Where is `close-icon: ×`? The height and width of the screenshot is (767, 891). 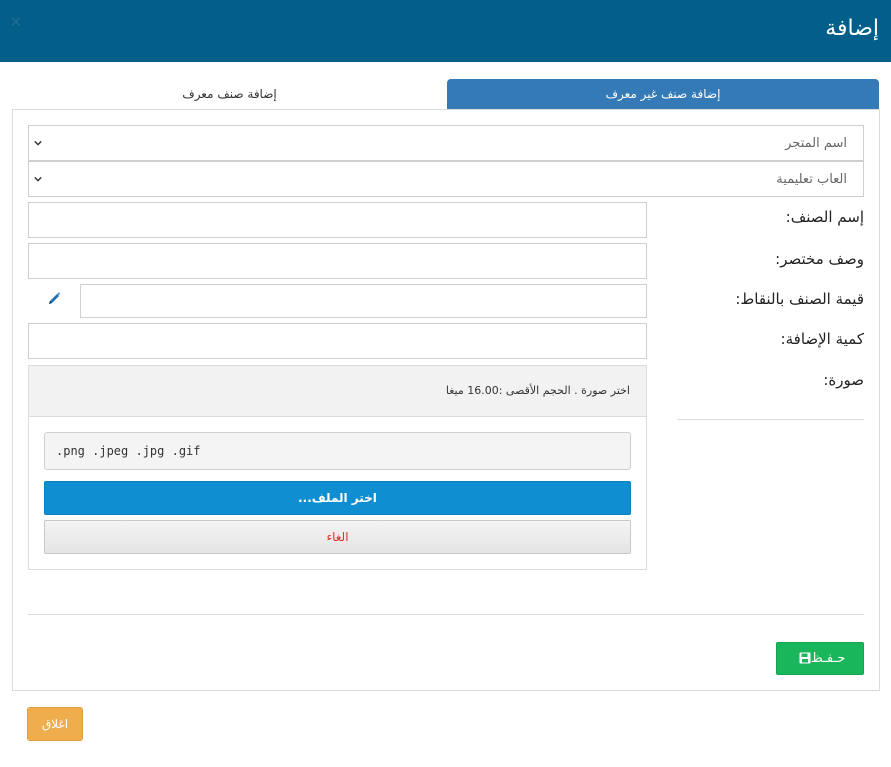 close-icon: × is located at coordinates (16, 22).